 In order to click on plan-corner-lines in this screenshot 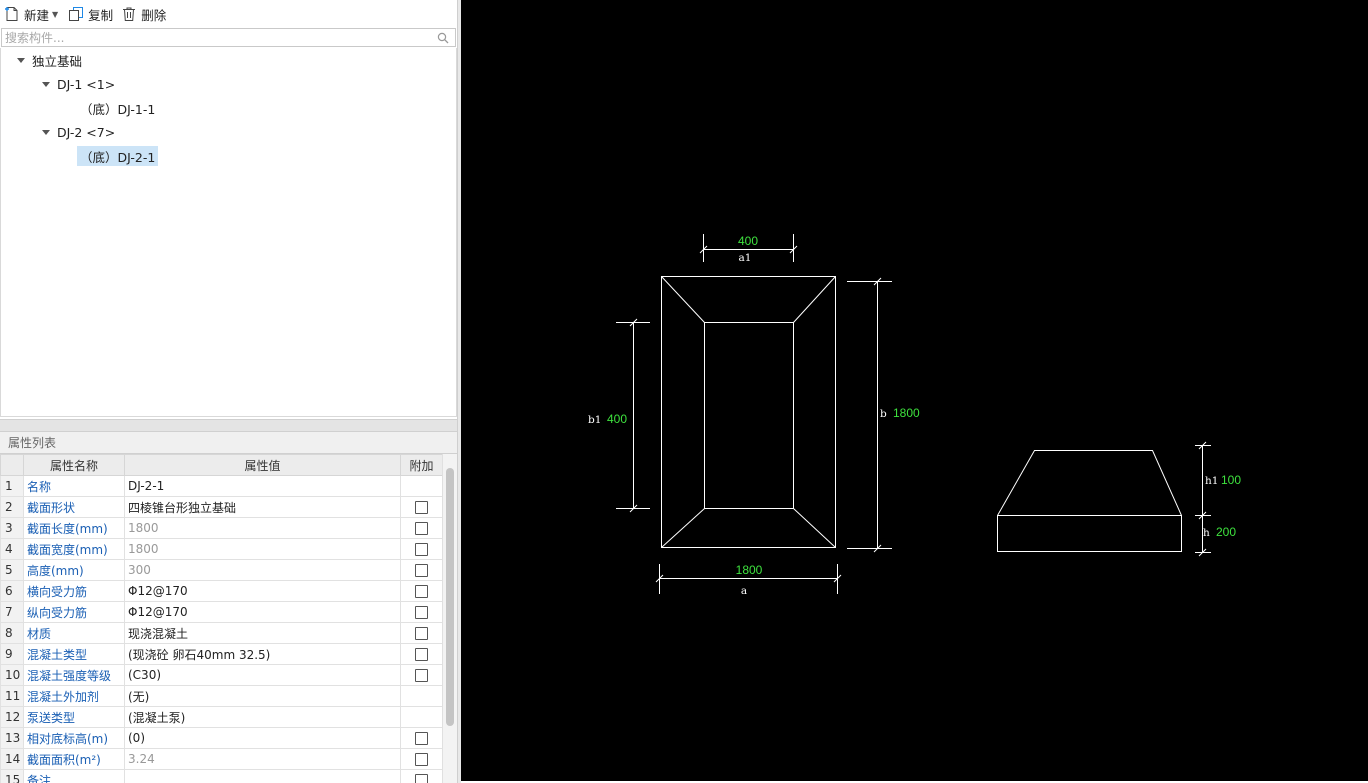, I will do `click(748, 412)`.